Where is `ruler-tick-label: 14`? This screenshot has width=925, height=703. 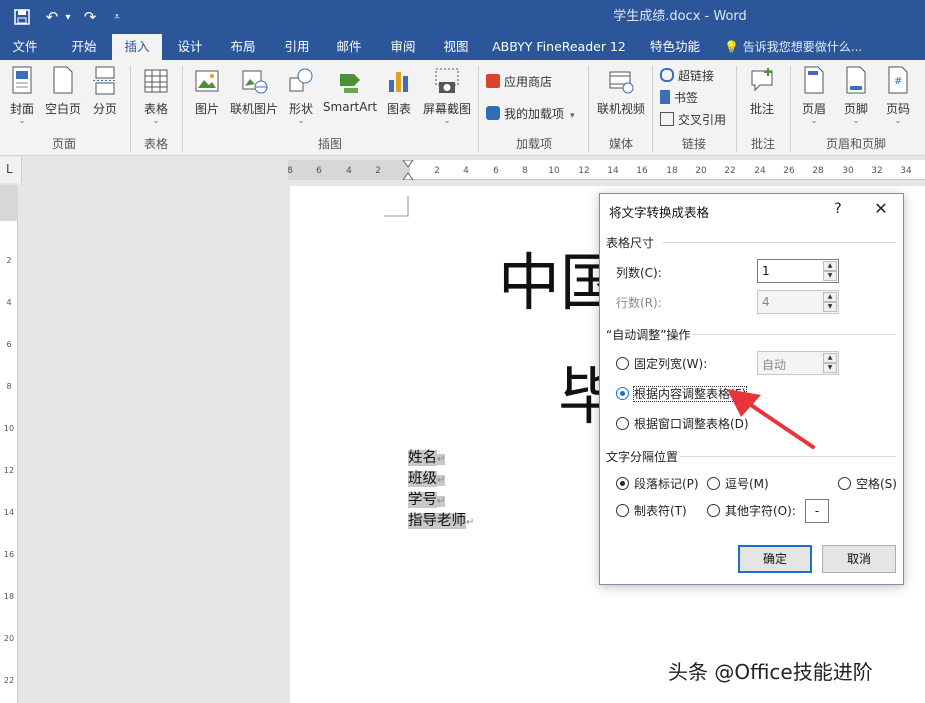 ruler-tick-label: 14 is located at coordinates (9, 512).